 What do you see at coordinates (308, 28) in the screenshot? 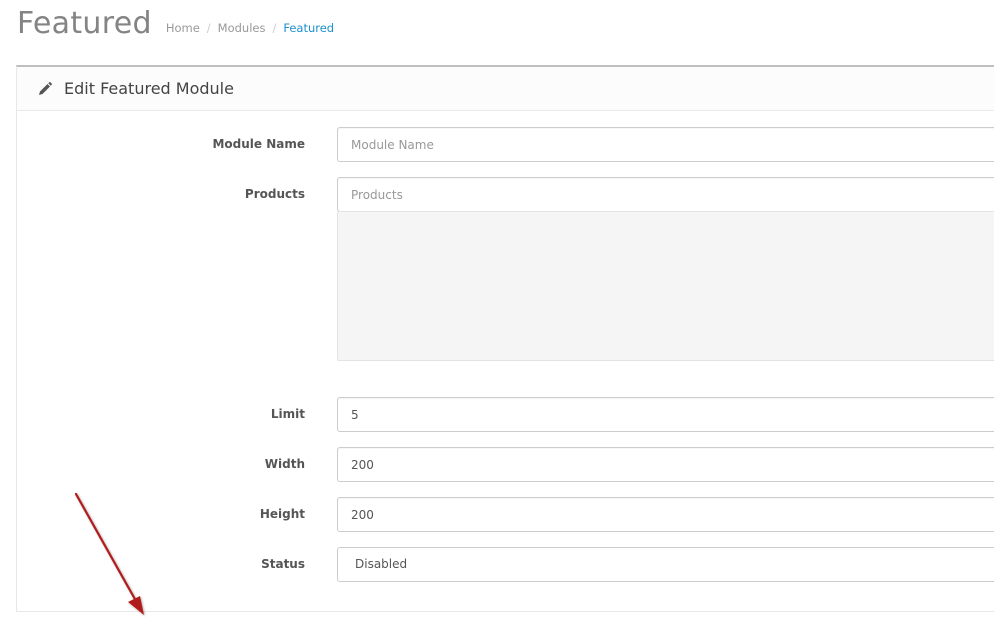
I see `breadcrumb-featured-link: Featured` at bounding box center [308, 28].